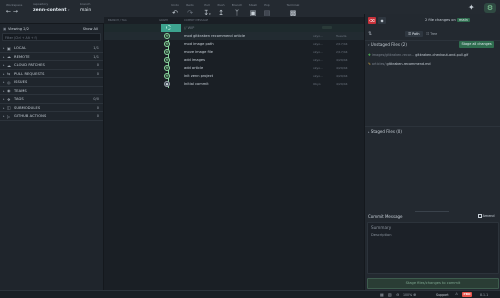 This screenshot has width=500, height=298. What do you see at coordinates (414, 34) in the screenshot?
I see `path-tab: ☰ Path` at bounding box center [414, 34].